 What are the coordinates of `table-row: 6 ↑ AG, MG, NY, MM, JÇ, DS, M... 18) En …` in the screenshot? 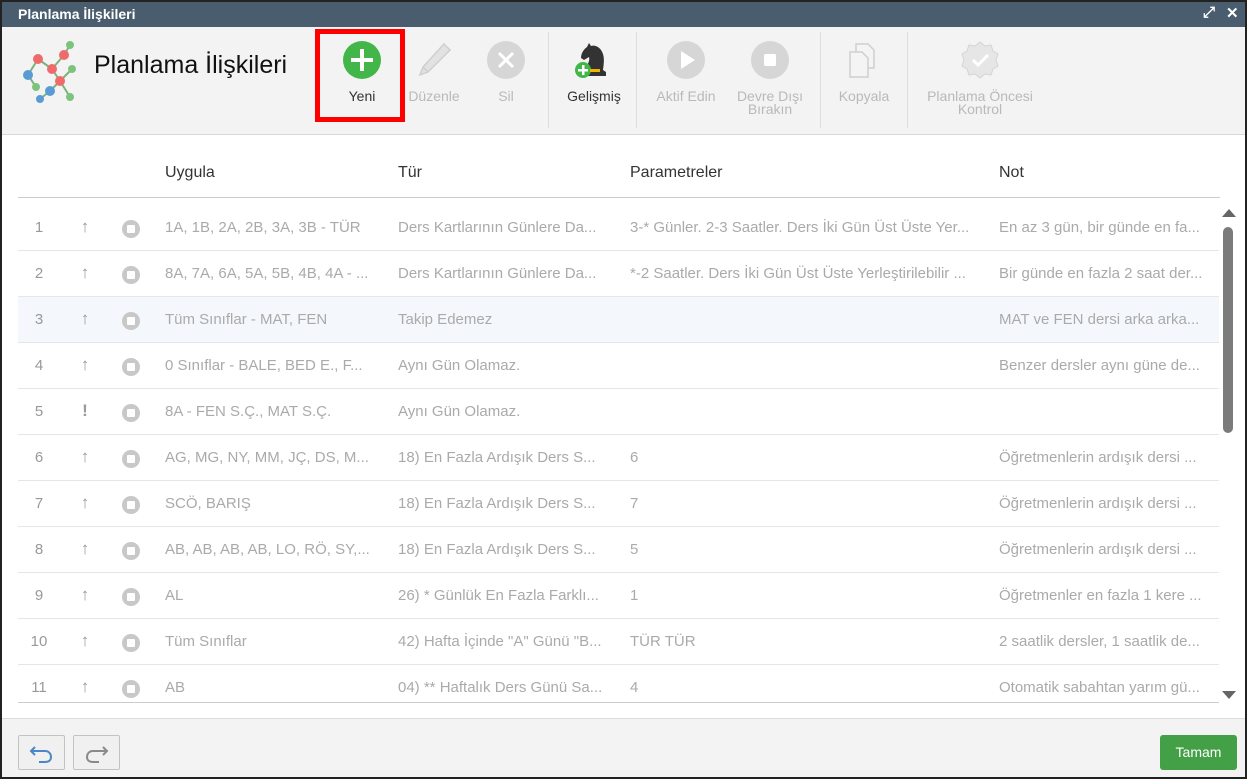 It's located at (618, 458).